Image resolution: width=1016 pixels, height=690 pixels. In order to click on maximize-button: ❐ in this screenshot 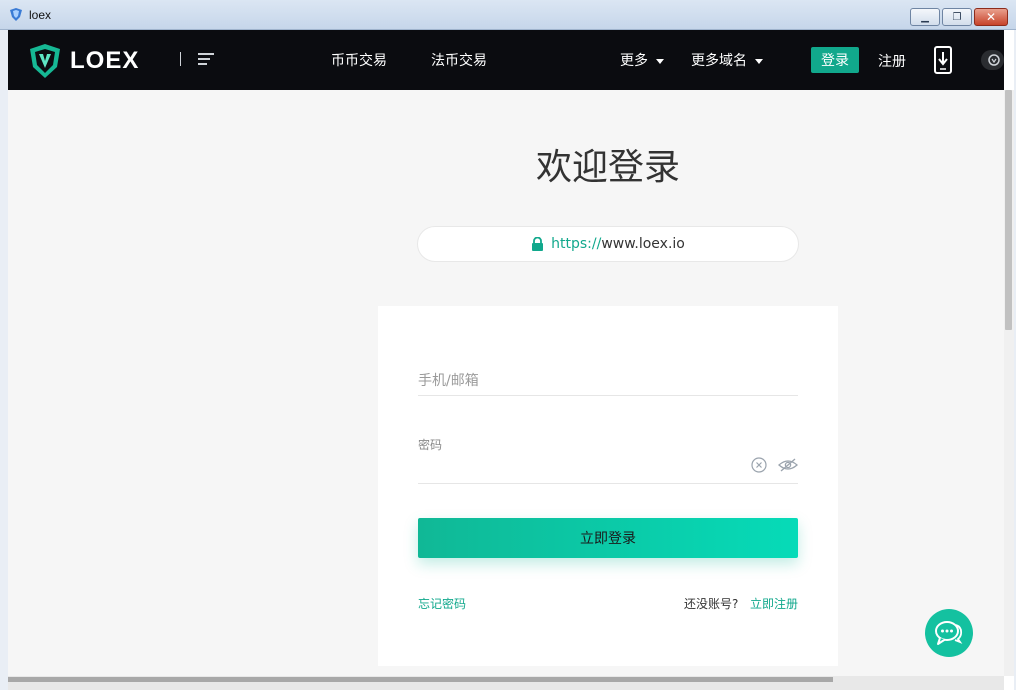, I will do `click(957, 17)`.